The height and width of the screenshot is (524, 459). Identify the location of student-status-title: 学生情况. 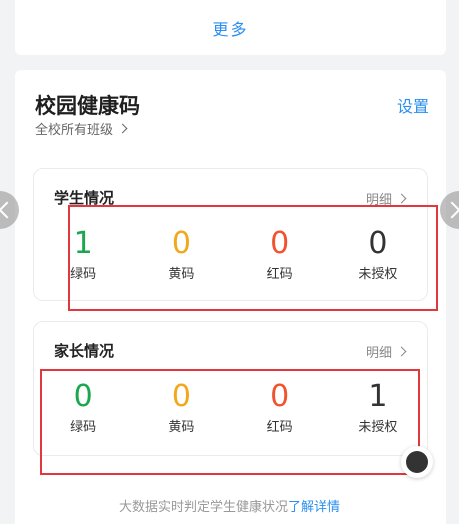
(84, 198).